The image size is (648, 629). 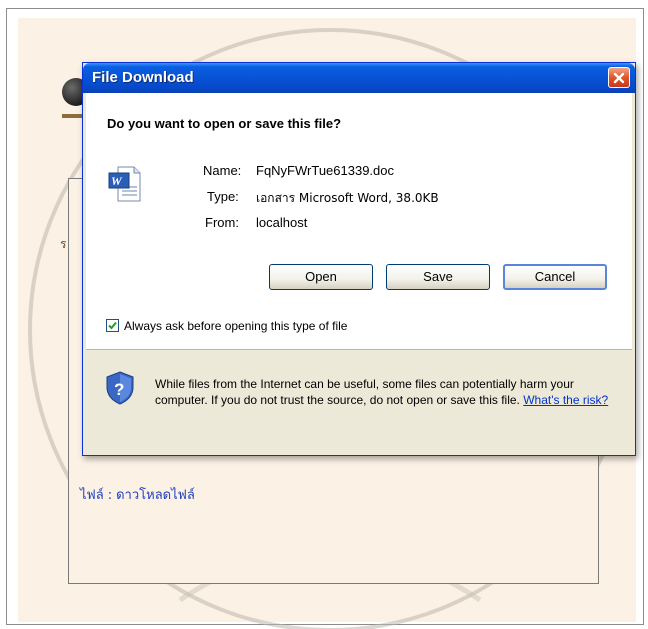 I want to click on checkmark-icon, so click(x=112, y=325).